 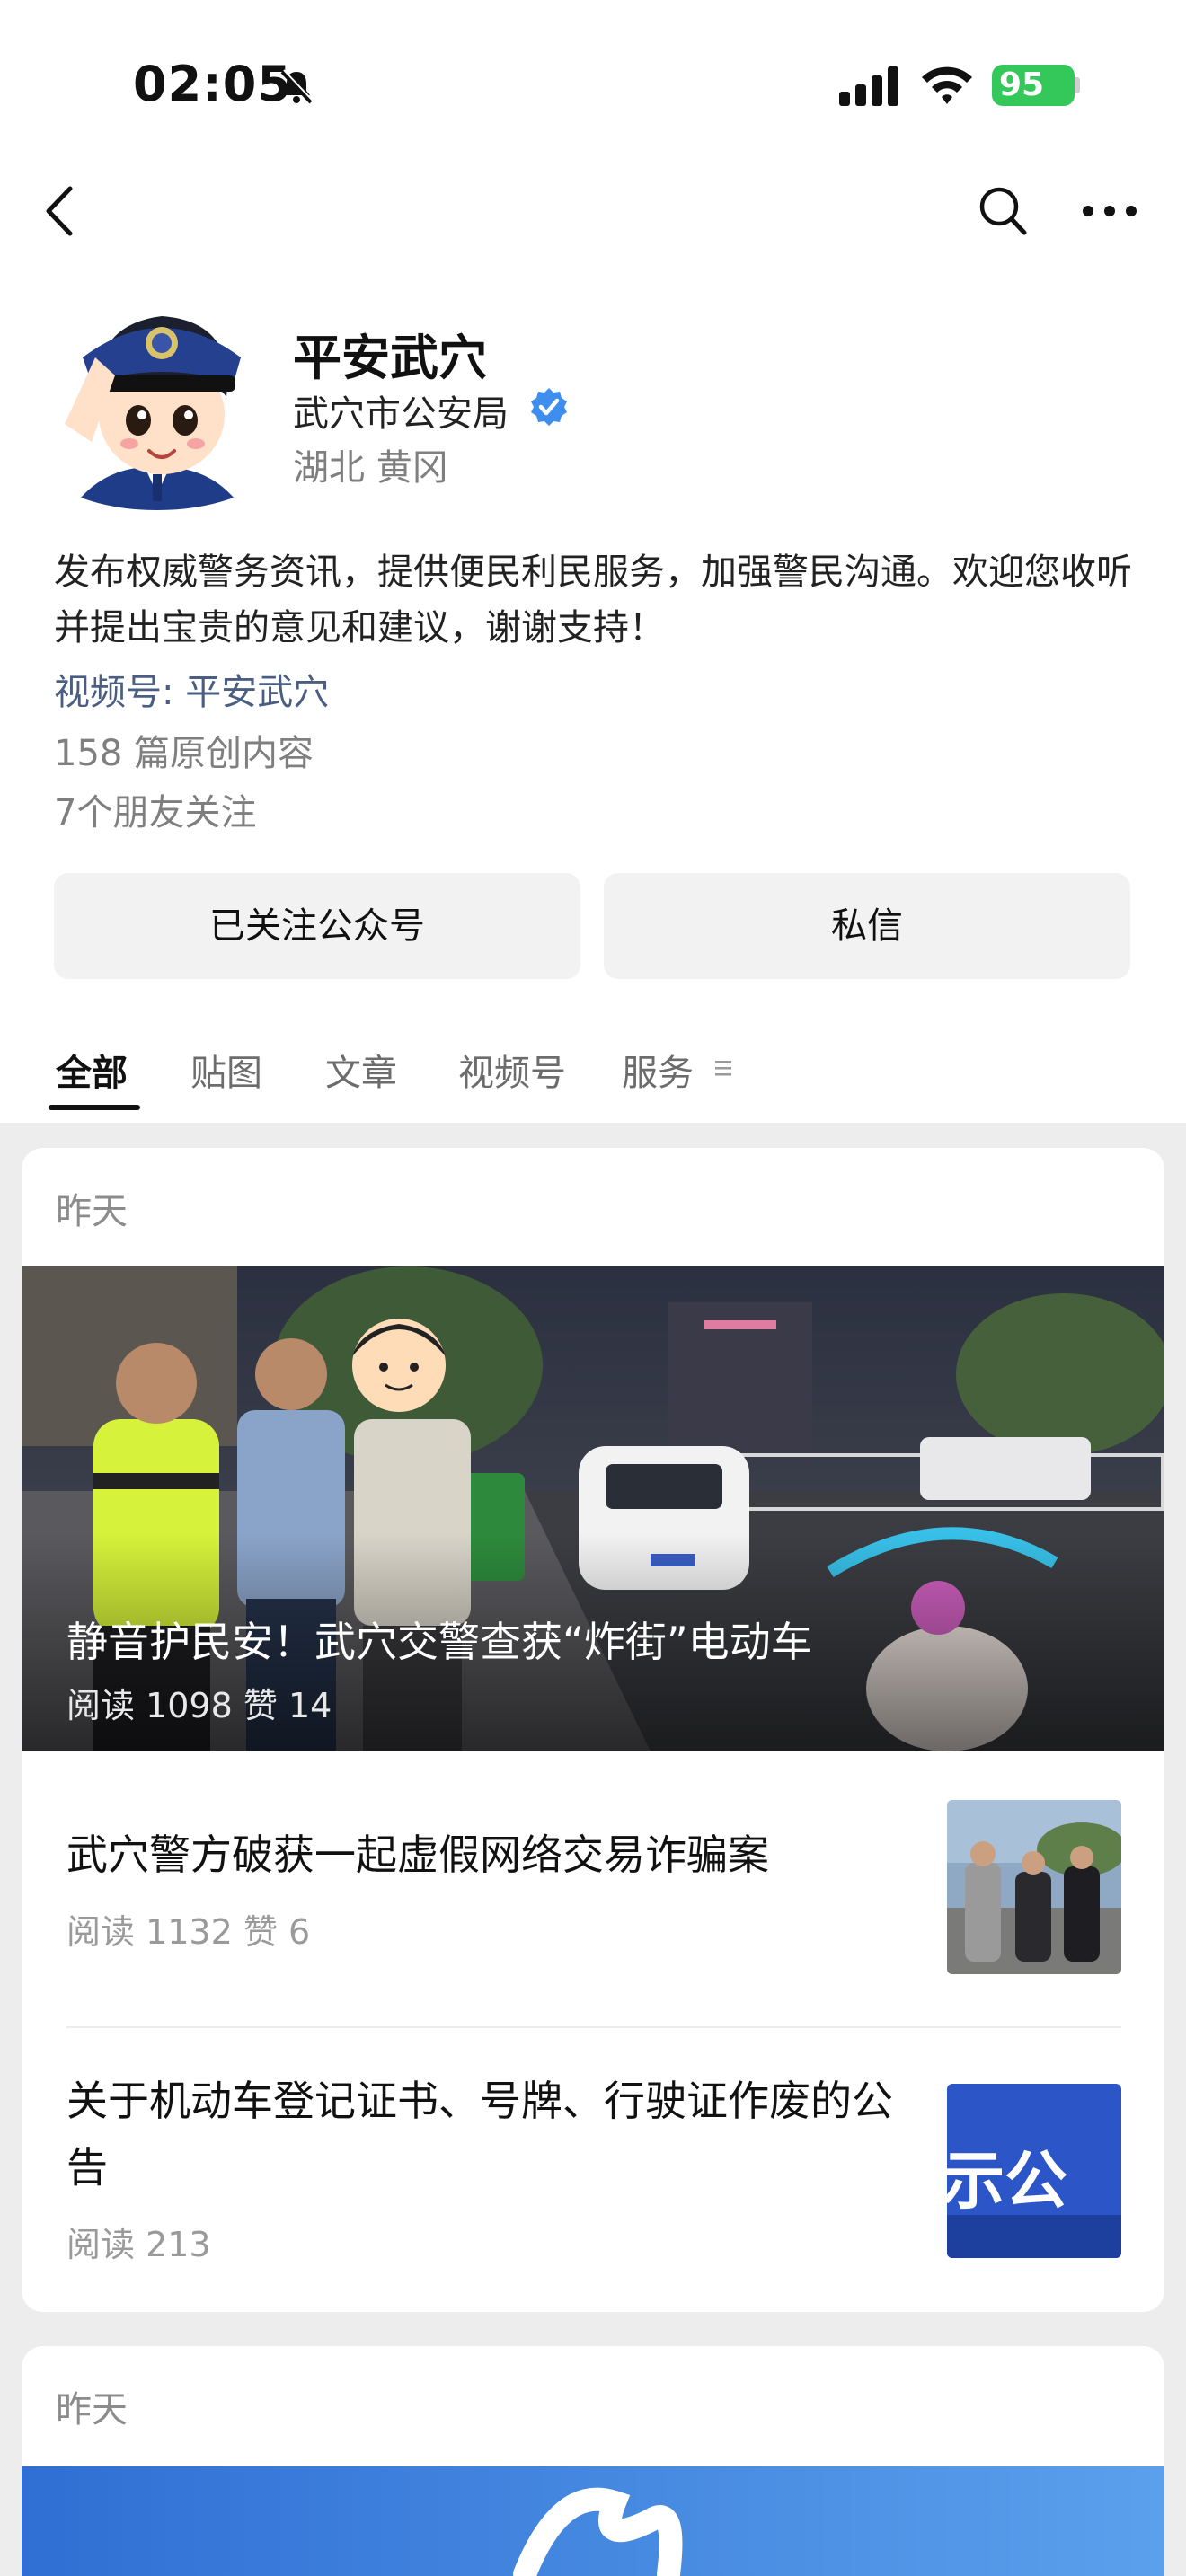 What do you see at coordinates (94, 1107) in the screenshot?
I see `active-tab-indicator` at bounding box center [94, 1107].